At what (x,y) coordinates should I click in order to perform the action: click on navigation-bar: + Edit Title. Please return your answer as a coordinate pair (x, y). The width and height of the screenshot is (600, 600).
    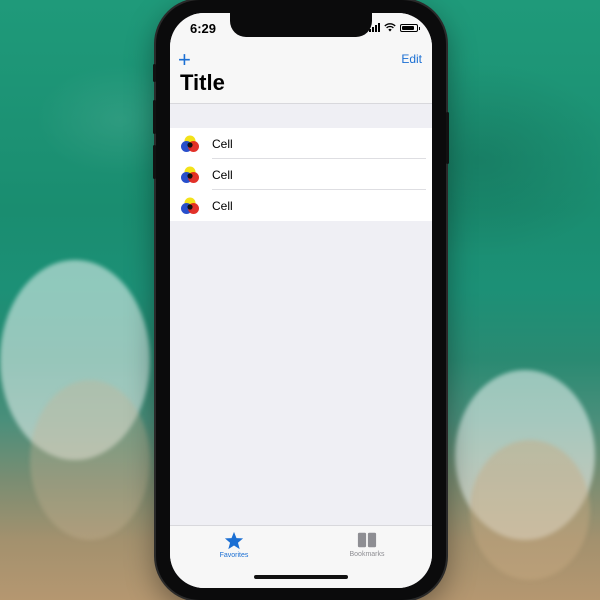
    Looking at the image, I should click on (301, 73).